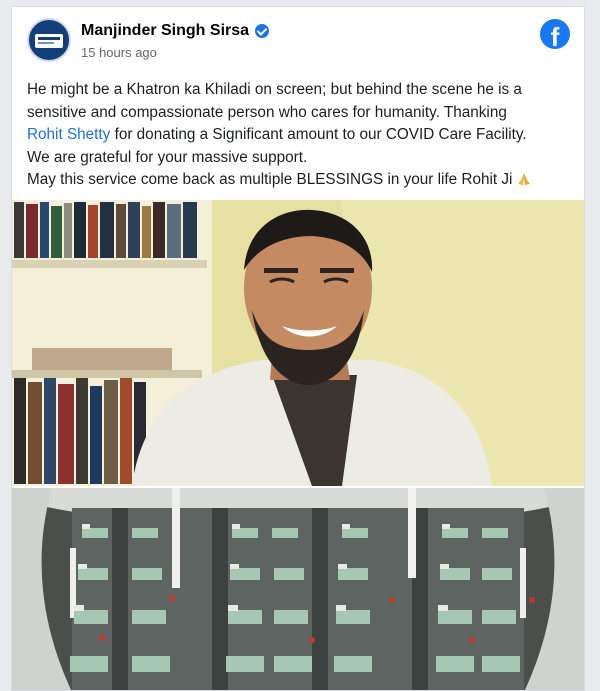 The width and height of the screenshot is (600, 691). Describe the element at coordinates (119, 52) in the screenshot. I see `post-timestamp: 15 hours ago` at that location.